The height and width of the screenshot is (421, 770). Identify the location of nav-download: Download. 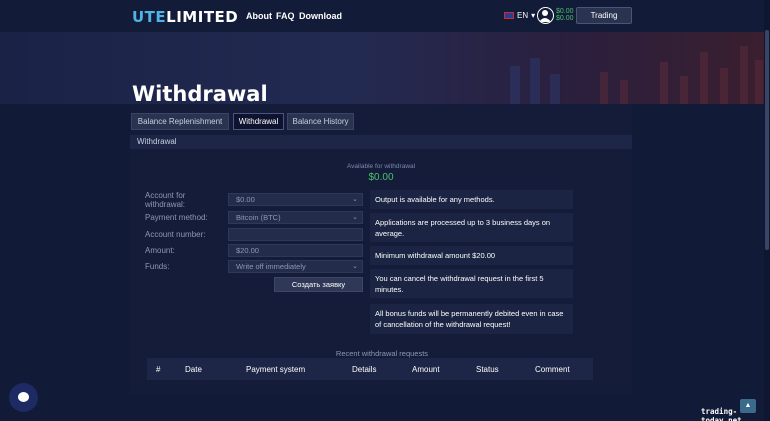
(320, 16).